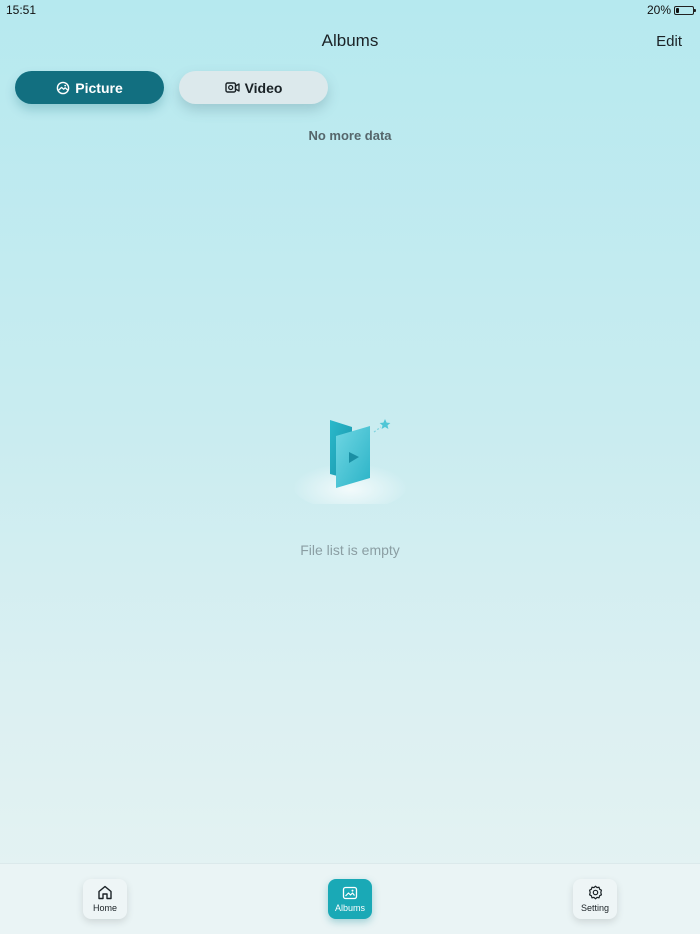 The height and width of the screenshot is (934, 700). Describe the element at coordinates (685, 10) in the screenshot. I see `battery-icon` at that location.